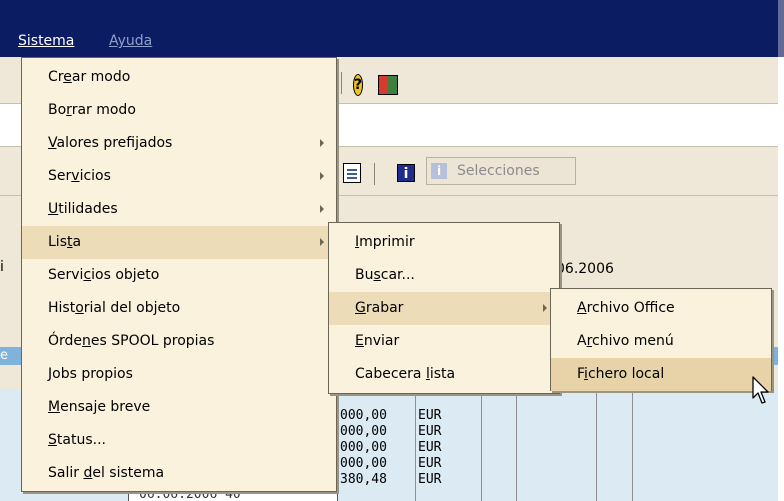 Image resolution: width=784 pixels, height=501 pixels. Describe the element at coordinates (625, 341) in the screenshot. I see `menu-item-label: Archivo menú` at that location.